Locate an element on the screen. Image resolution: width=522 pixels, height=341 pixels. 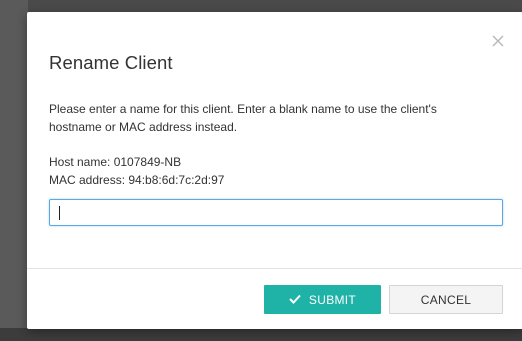
cancel-button: CANCEL is located at coordinates (446, 299).